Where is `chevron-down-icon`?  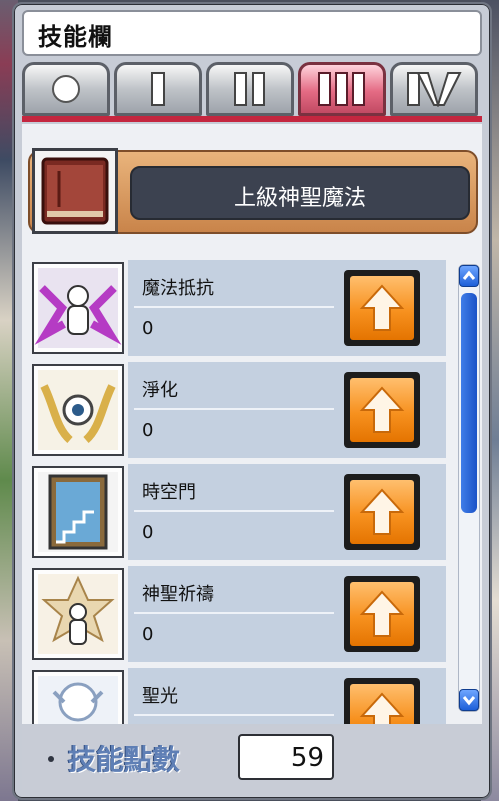
chevron-down-icon is located at coordinates (469, 701).